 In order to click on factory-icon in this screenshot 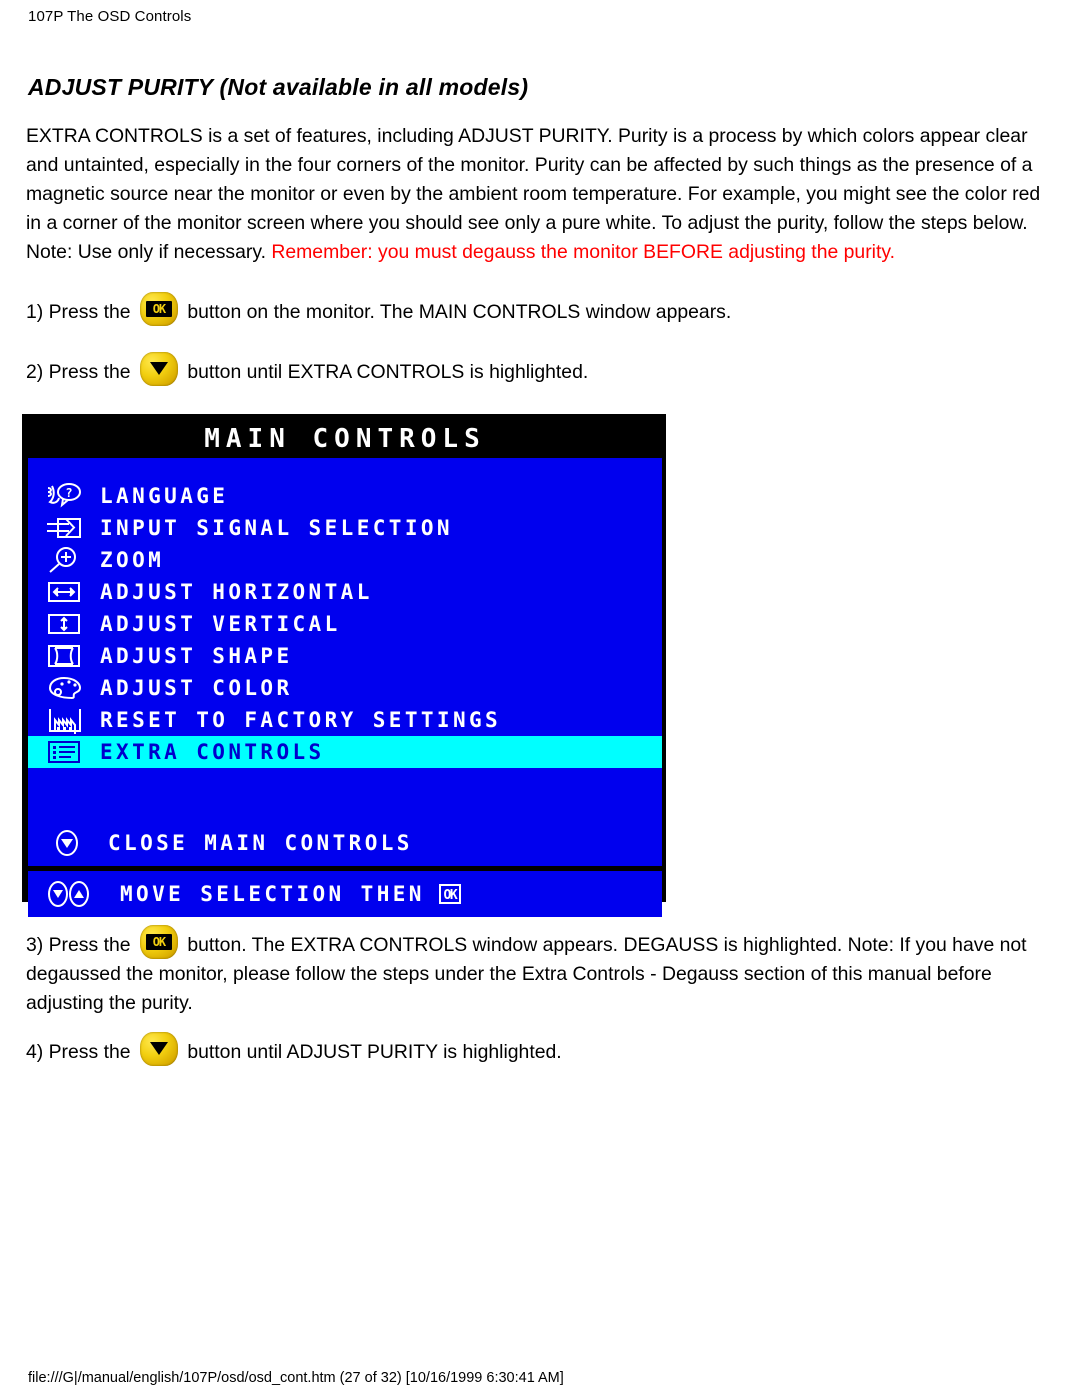, I will do `click(64, 720)`.